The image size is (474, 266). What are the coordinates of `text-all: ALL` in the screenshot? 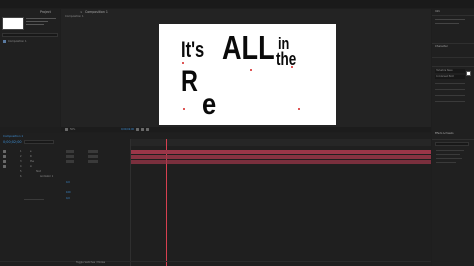 It's located at (248, 47).